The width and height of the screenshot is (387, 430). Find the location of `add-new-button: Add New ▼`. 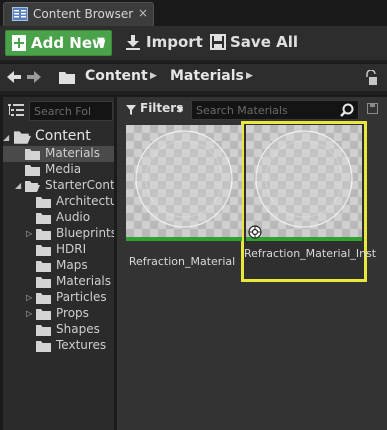

add-new-button: Add New ▼ is located at coordinates (58, 43).